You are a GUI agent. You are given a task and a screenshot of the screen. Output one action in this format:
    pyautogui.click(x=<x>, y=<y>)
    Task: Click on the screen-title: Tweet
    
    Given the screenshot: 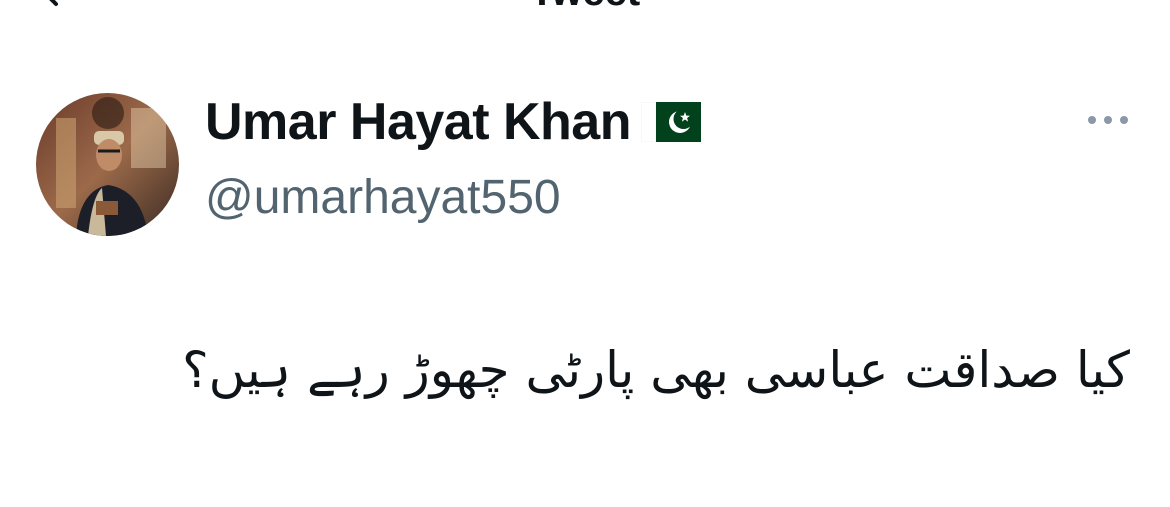 What is the action you would take?
    pyautogui.click(x=585, y=7)
    